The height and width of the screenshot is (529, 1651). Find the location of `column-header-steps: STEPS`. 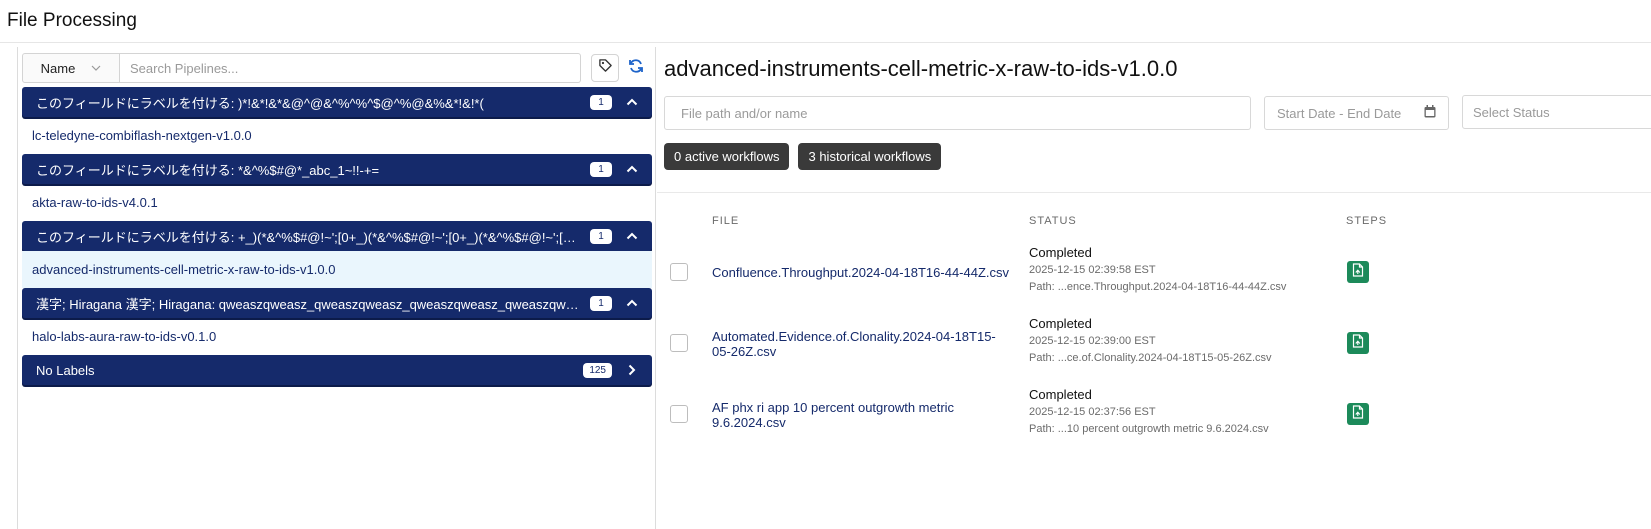

column-header-steps: STEPS is located at coordinates (1367, 221).